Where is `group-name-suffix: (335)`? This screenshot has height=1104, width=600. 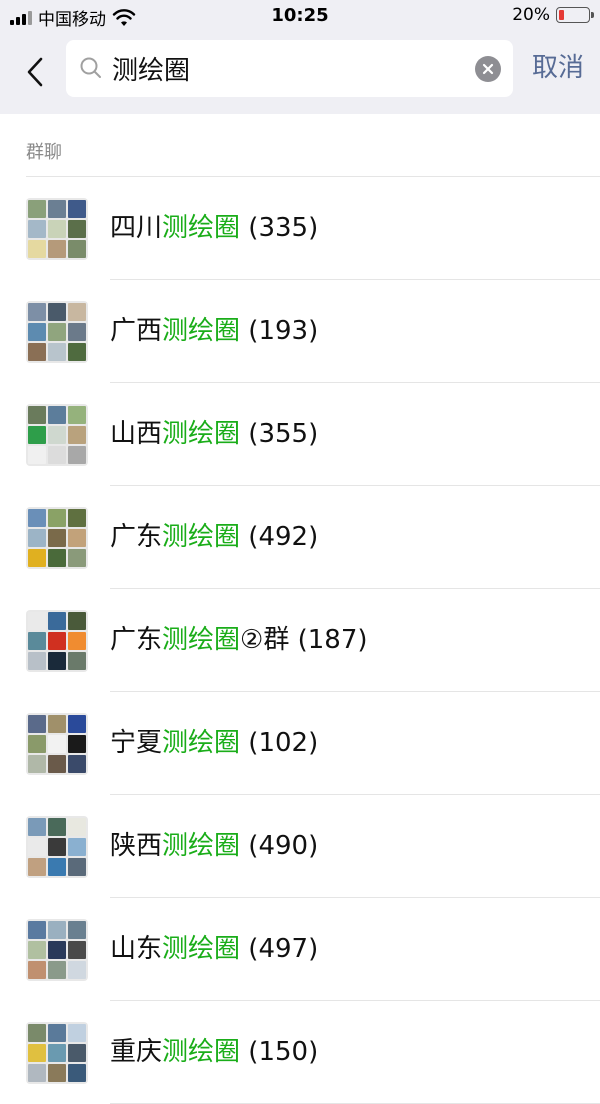 group-name-suffix: (335) is located at coordinates (279, 228).